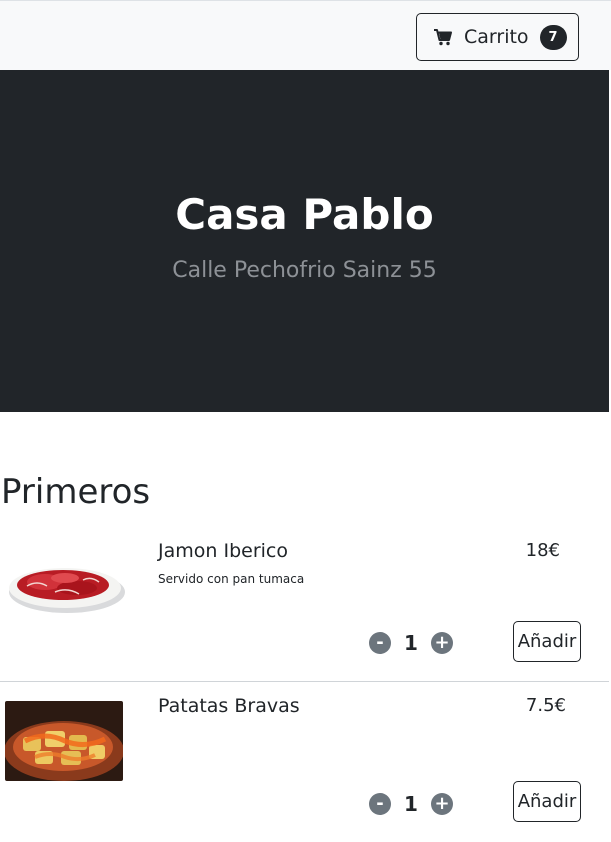  What do you see at coordinates (76, 492) in the screenshot?
I see `section-title: Primeros` at bounding box center [76, 492].